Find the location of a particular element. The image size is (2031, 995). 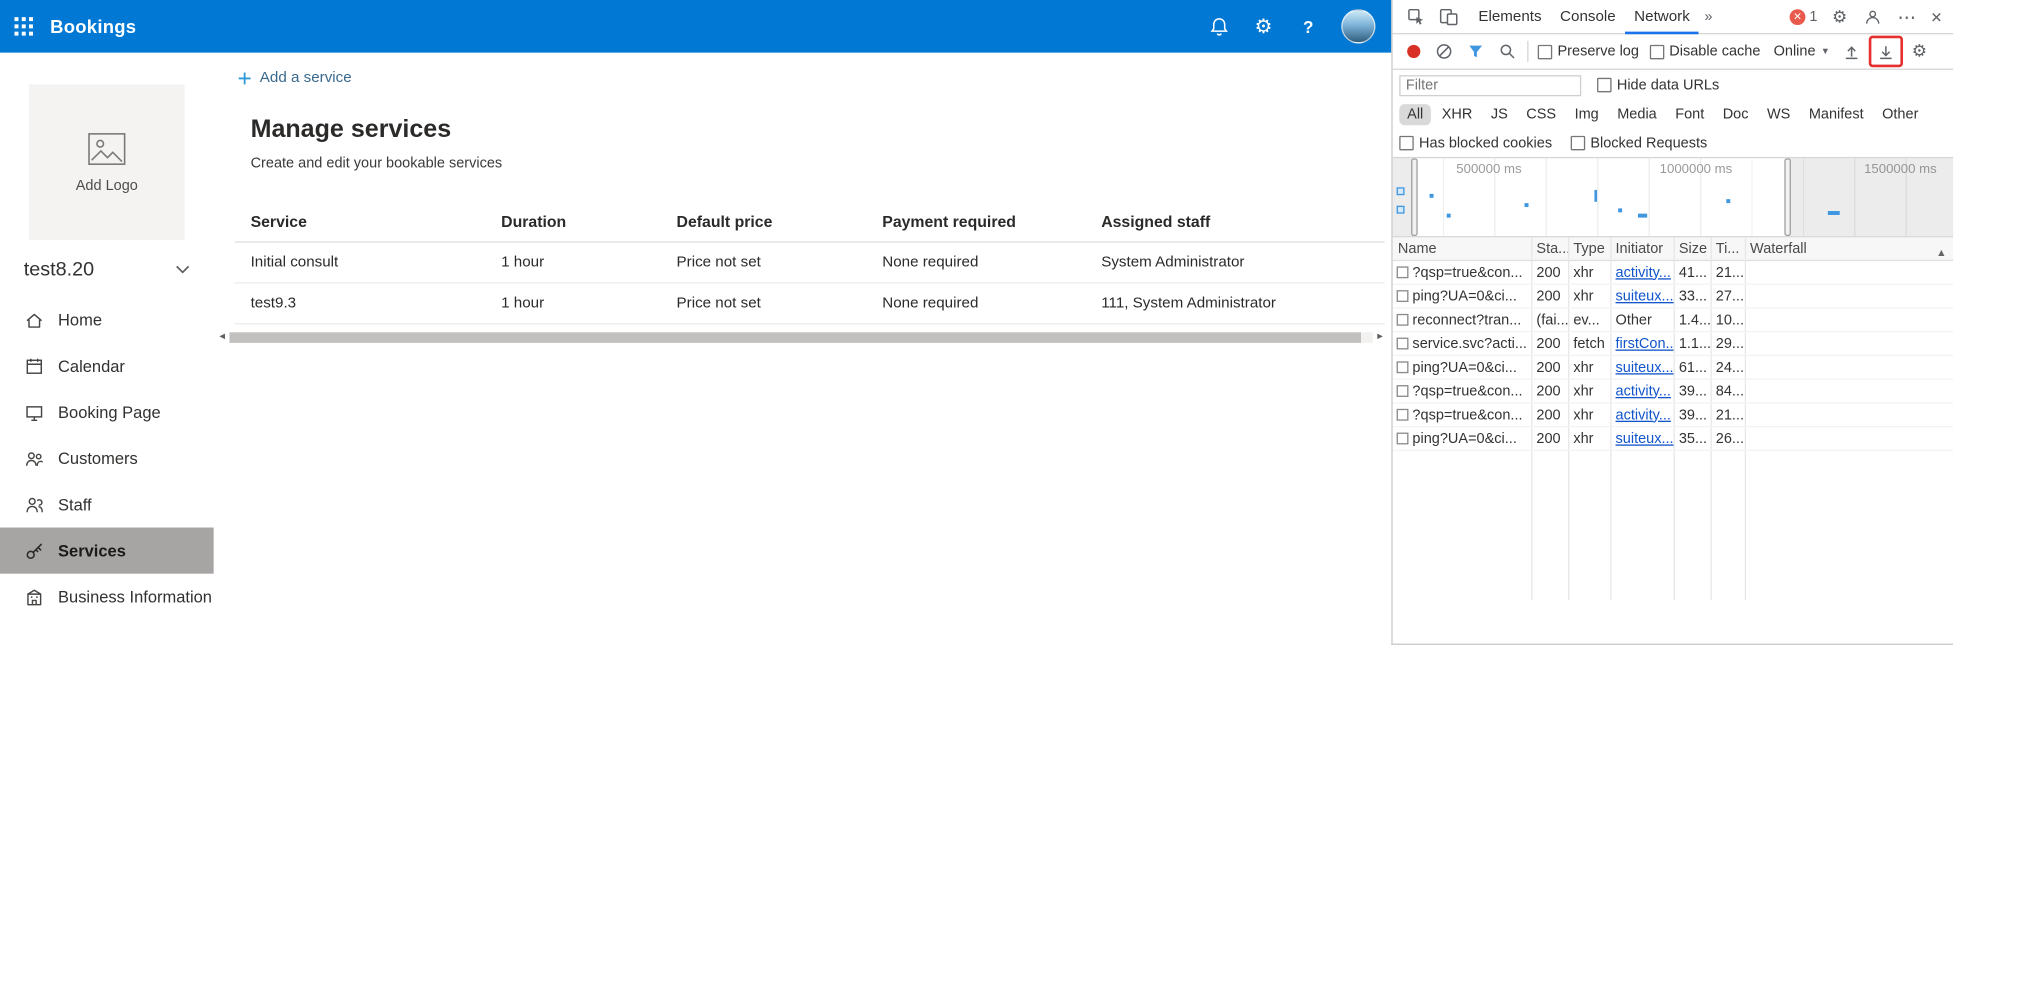

scroll-right-icon: ► is located at coordinates (1380, 337).